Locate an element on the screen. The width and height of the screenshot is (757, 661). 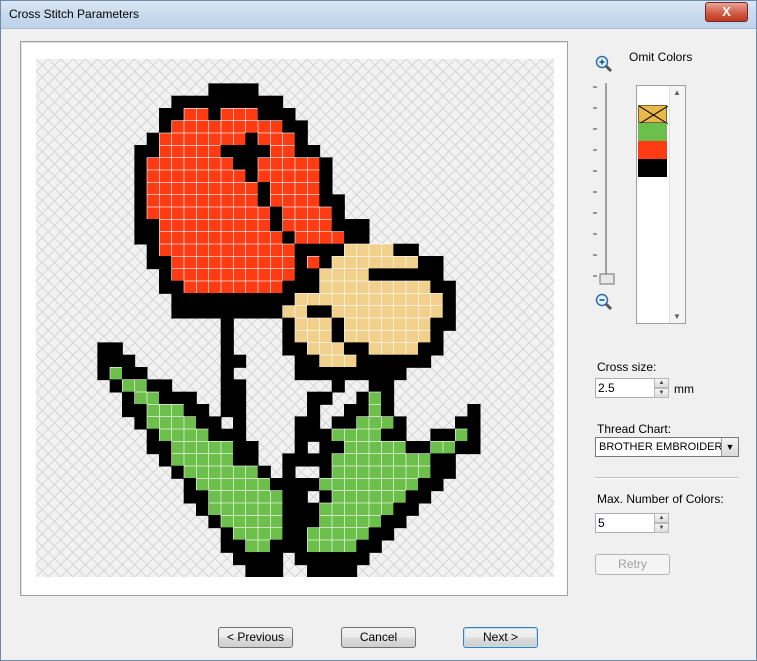
close-button: X is located at coordinates (726, 12).